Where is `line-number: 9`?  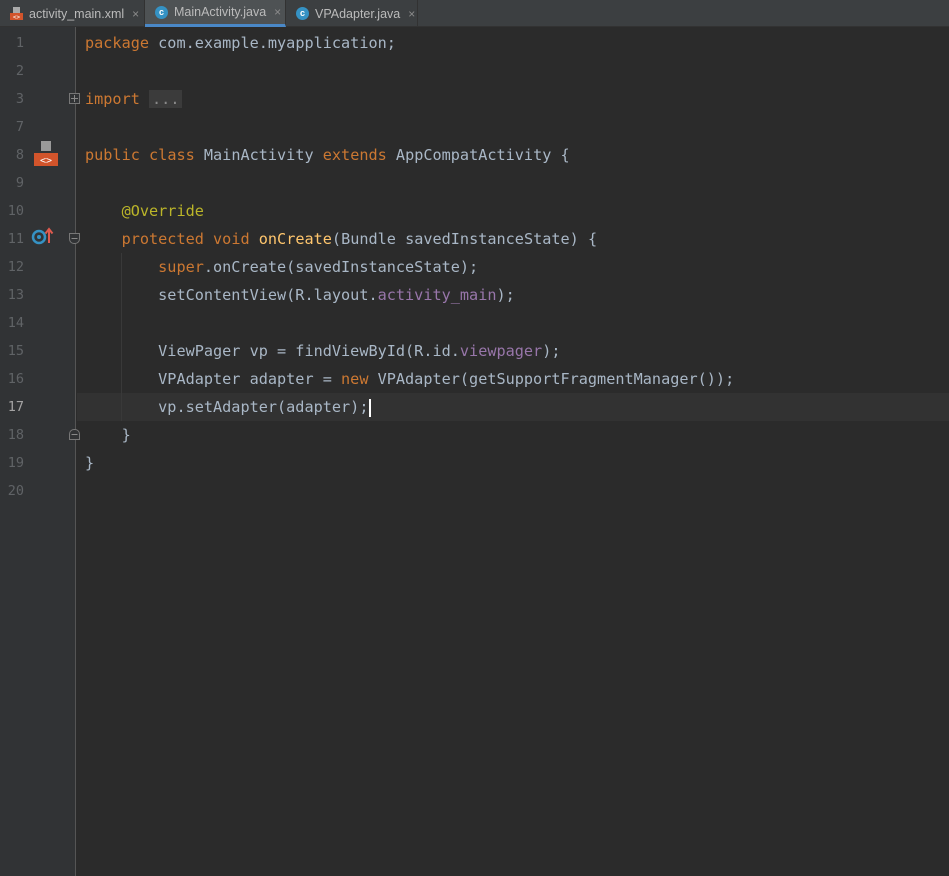 line-number: 9 is located at coordinates (19, 183).